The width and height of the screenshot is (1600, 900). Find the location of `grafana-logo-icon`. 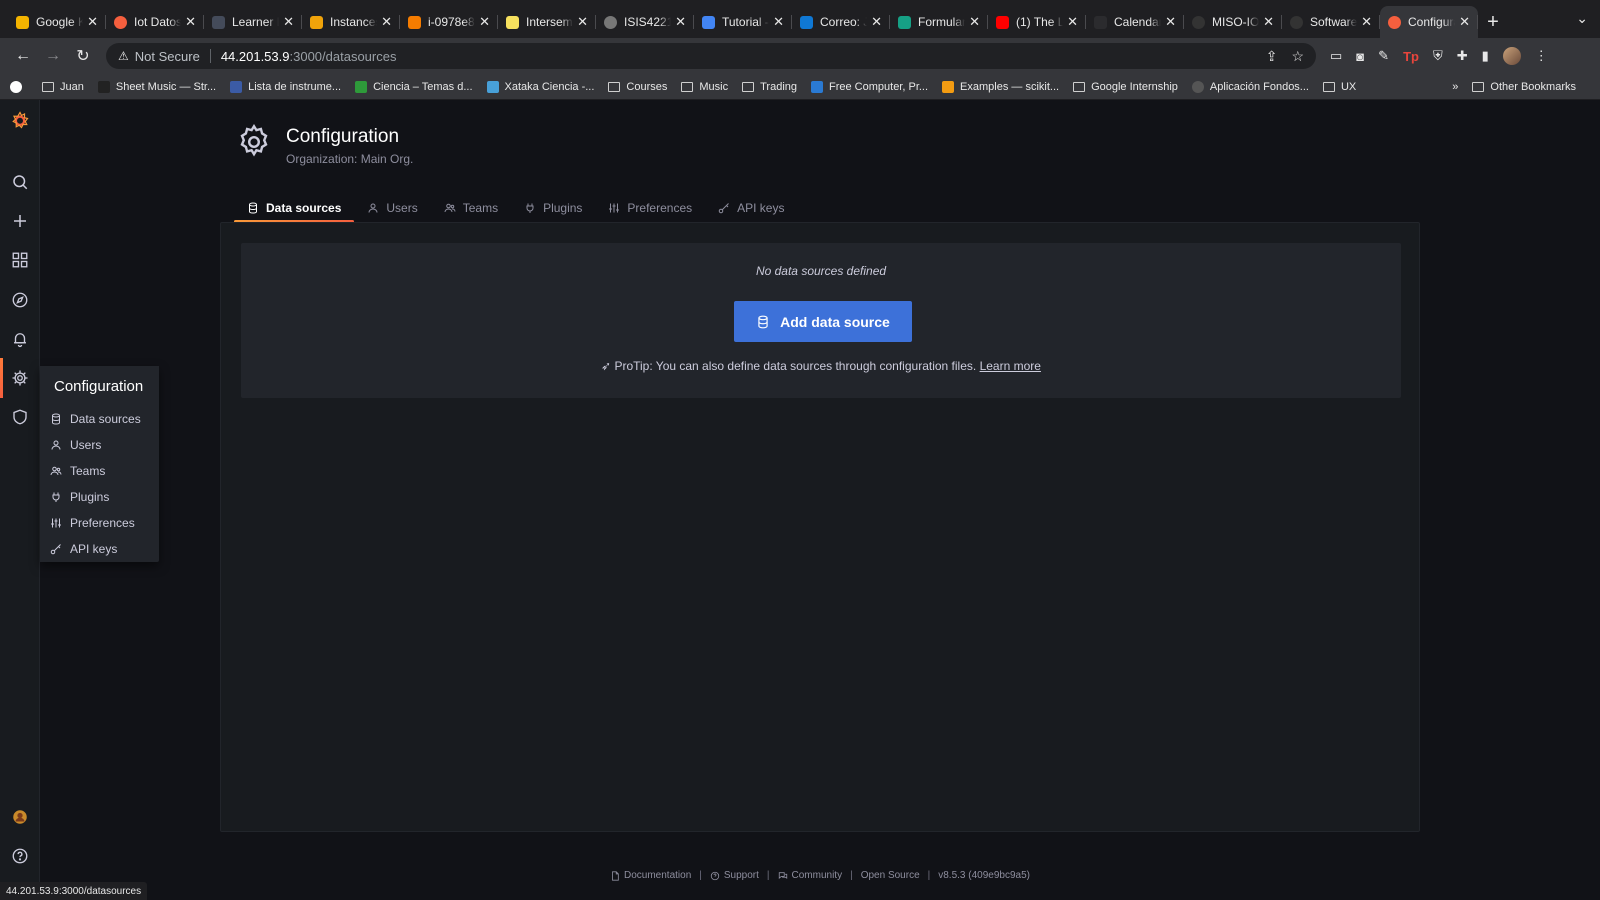

grafana-logo-icon is located at coordinates (20, 120).